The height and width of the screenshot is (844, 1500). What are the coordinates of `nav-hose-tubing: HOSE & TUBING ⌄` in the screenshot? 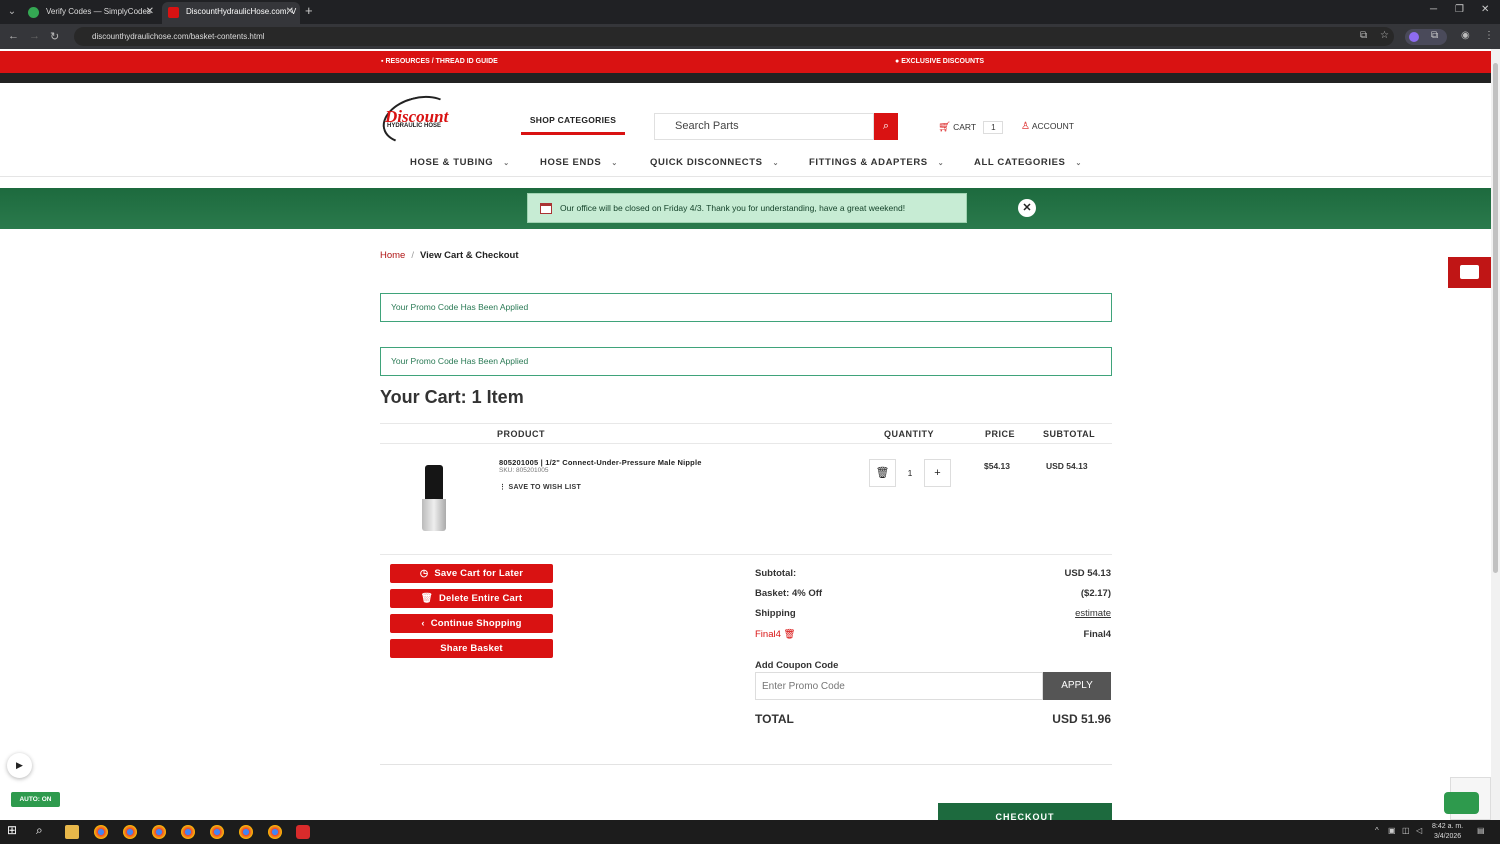 It's located at (460, 162).